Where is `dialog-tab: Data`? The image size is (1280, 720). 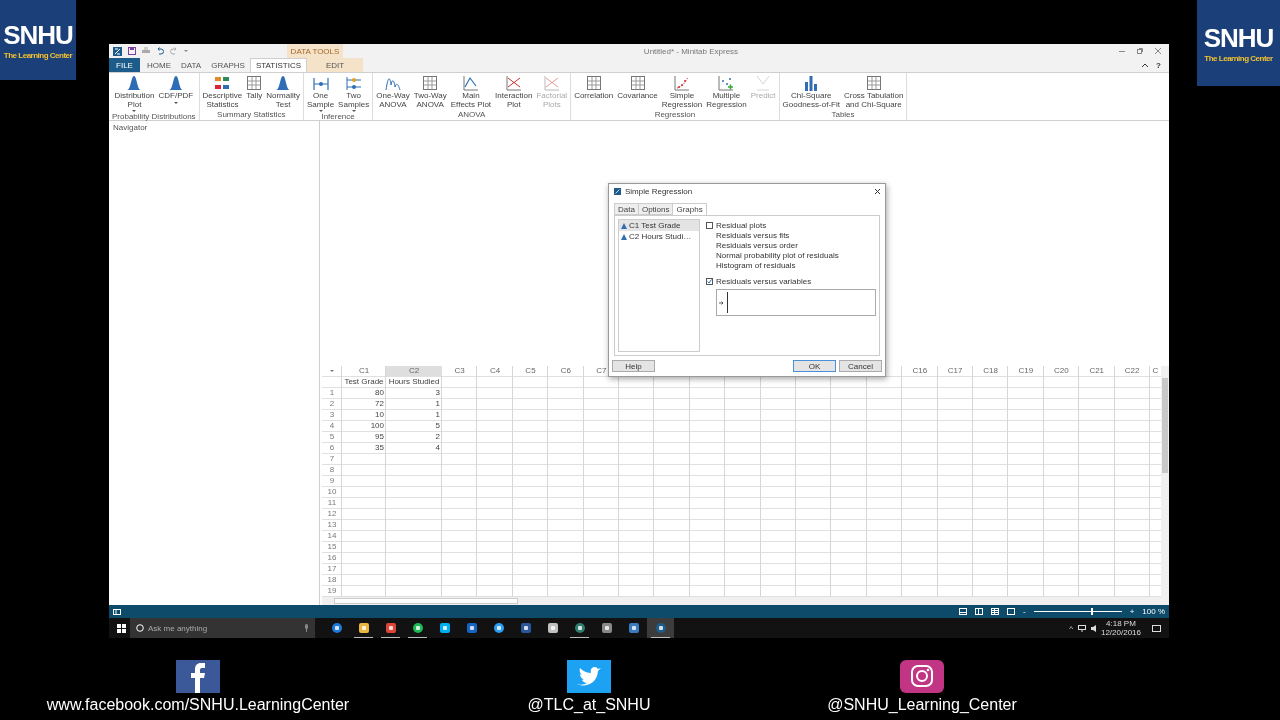
dialog-tab: Data is located at coordinates (626, 209).